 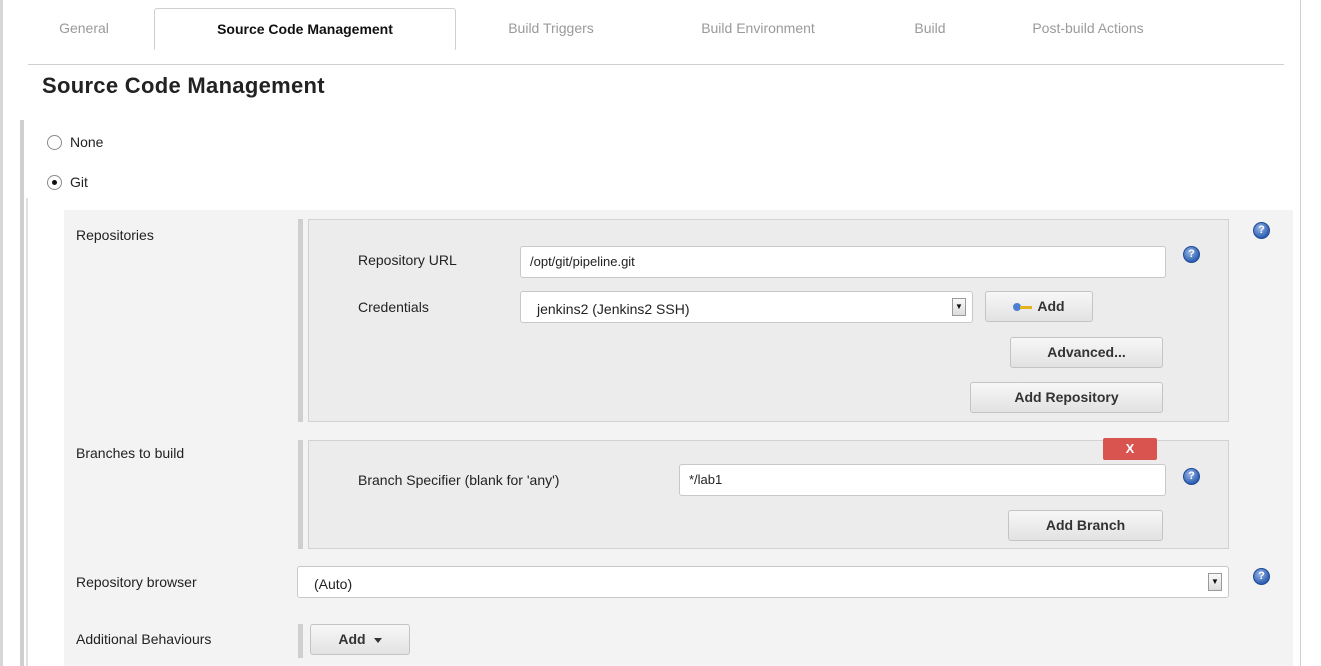 I want to click on branch-specifier-label: Branch Specifier (blank for 'any'), so click(x=459, y=480).